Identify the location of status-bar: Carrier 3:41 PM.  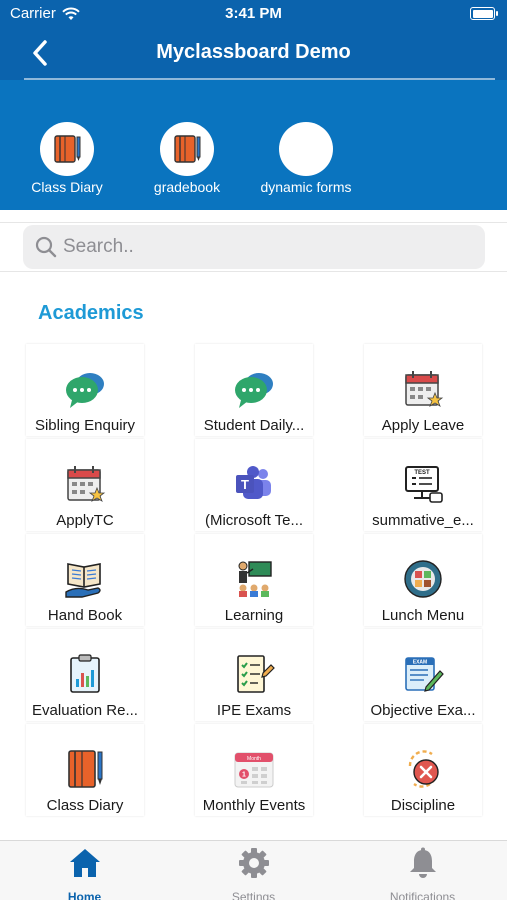
(253, 14).